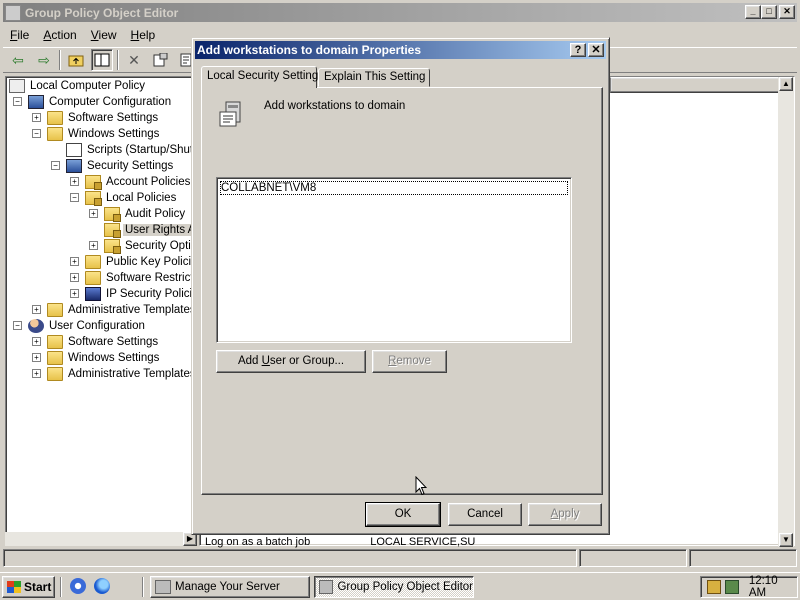 The image size is (800, 600). Describe the element at coordinates (340, 542) in the screenshot. I see `list-item: Log on as a batch job LOCAL SERVICE,SU` at that location.